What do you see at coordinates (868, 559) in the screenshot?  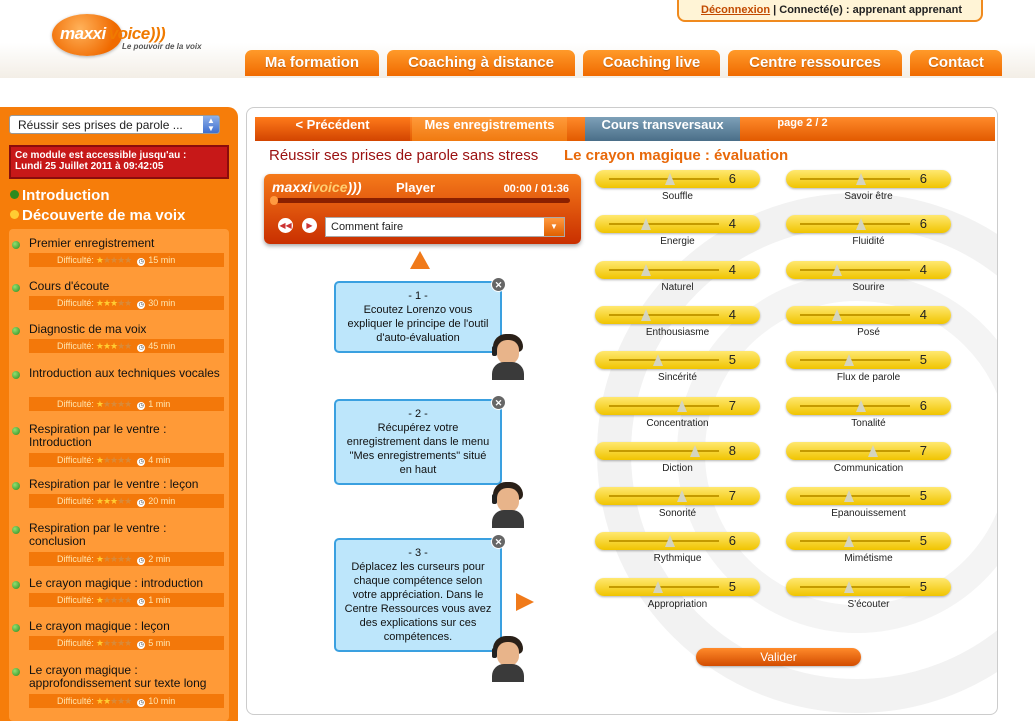 I see `skill-label: Mimétisme` at bounding box center [868, 559].